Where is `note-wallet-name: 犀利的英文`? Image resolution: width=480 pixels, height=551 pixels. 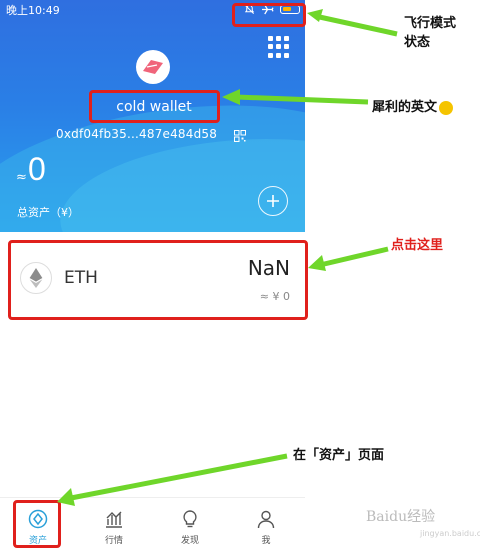
note-wallet-name: 犀利的英文 is located at coordinates (413, 105).